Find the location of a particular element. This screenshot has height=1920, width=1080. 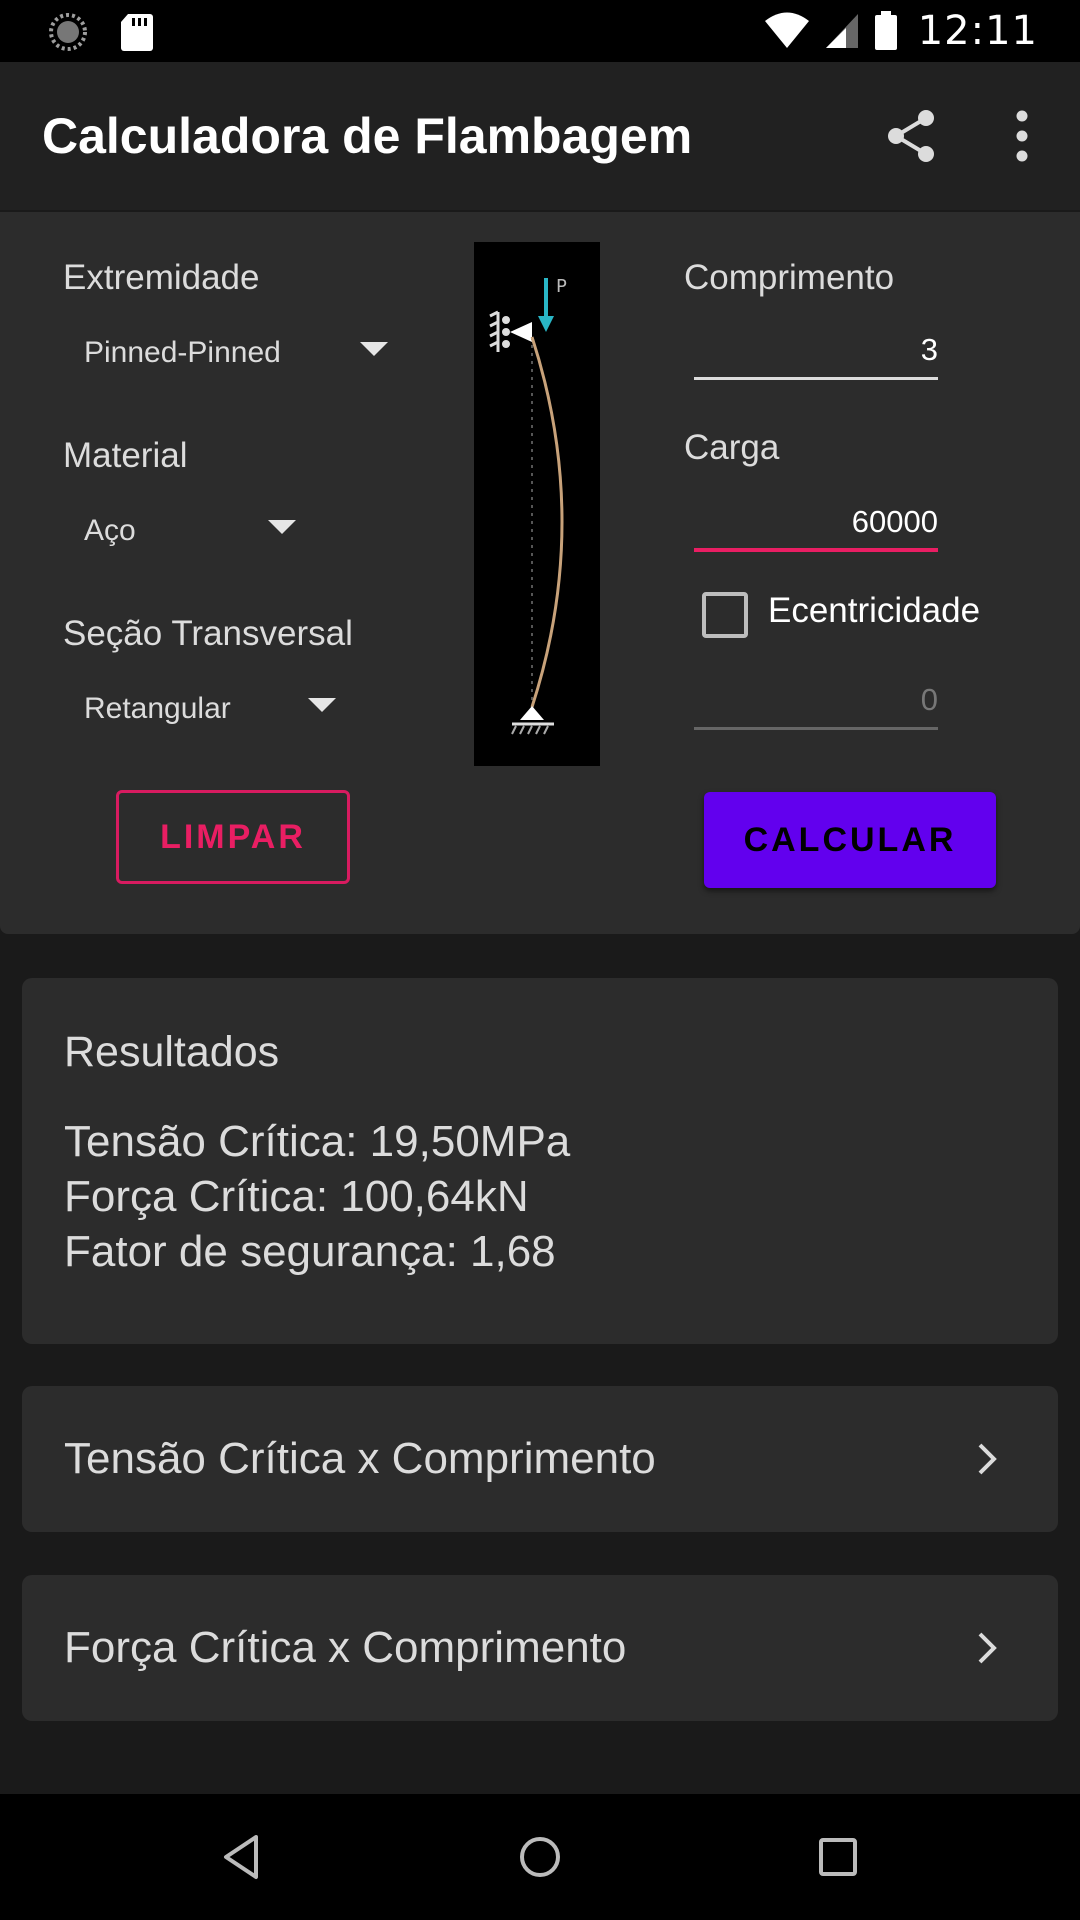

carga-input: 60000 is located at coordinates (816, 522).